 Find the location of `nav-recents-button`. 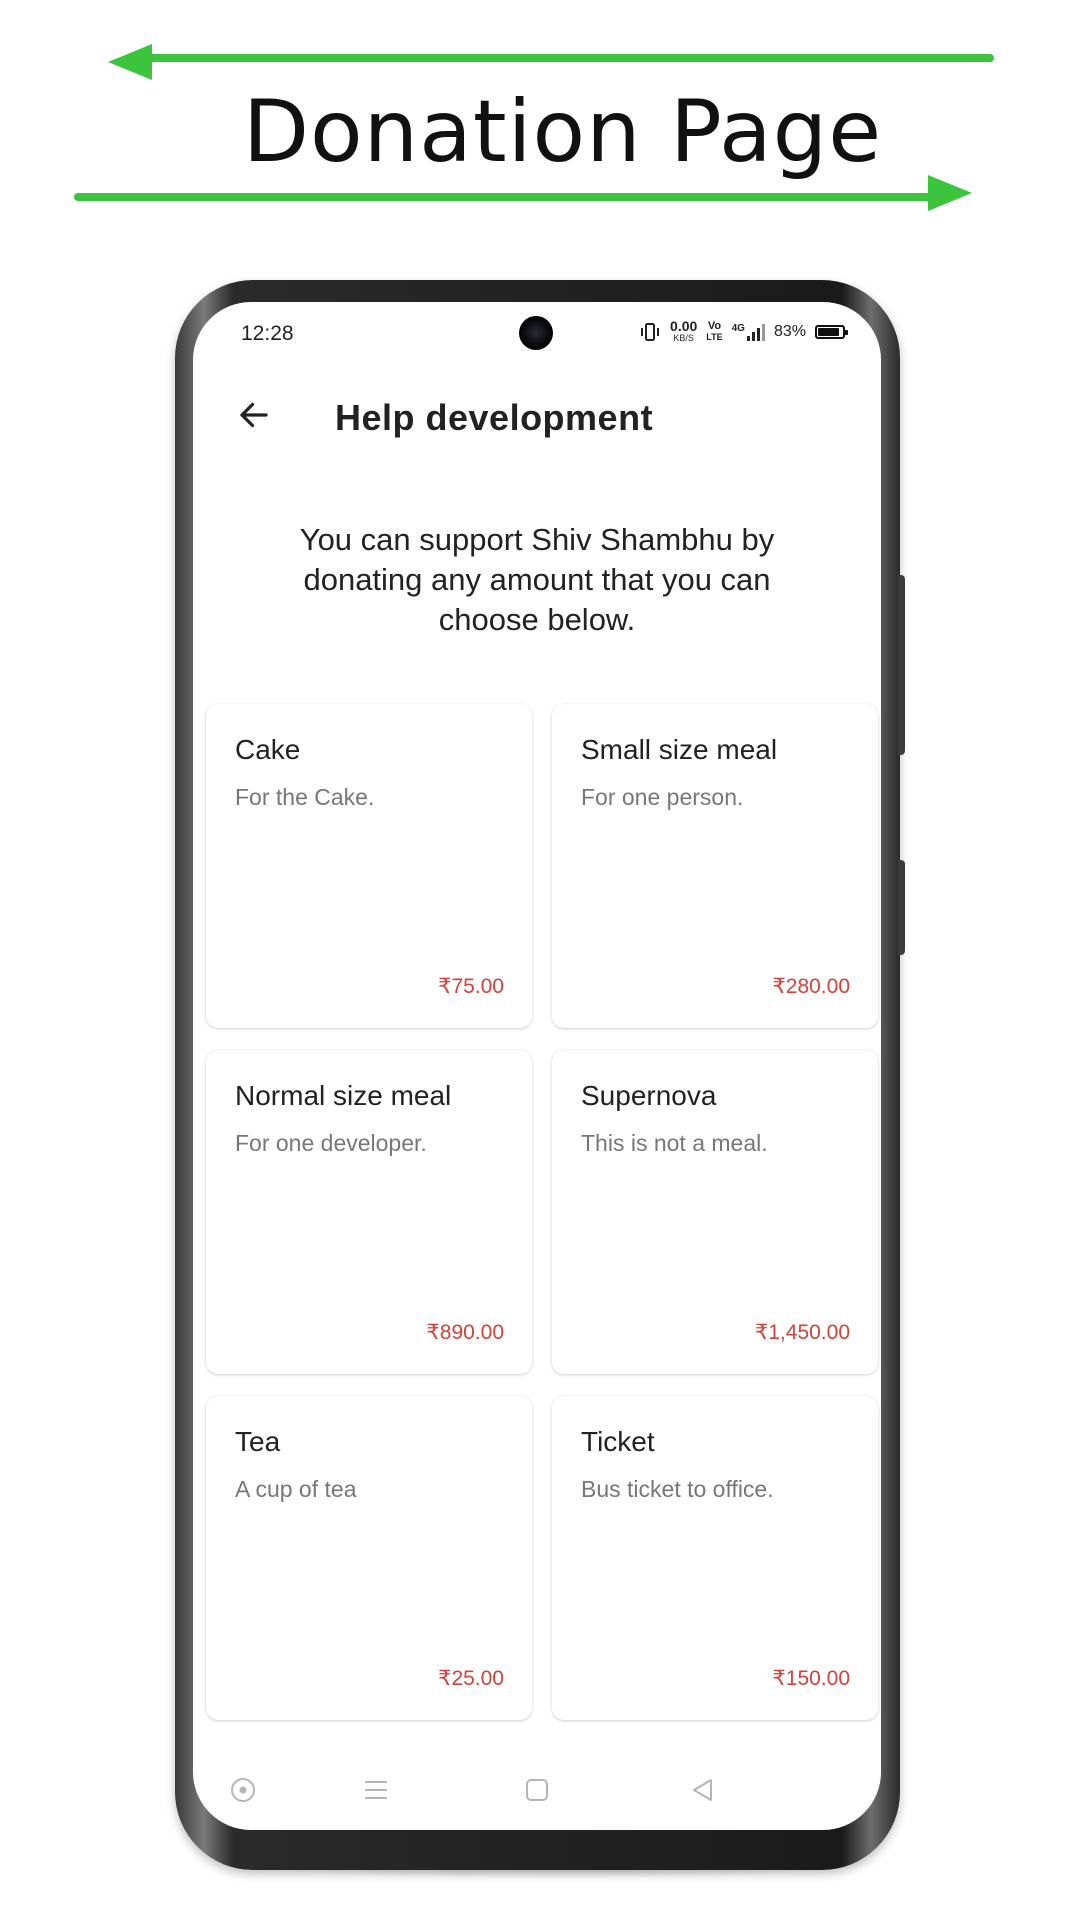

nav-recents-button is located at coordinates (376, 1790).